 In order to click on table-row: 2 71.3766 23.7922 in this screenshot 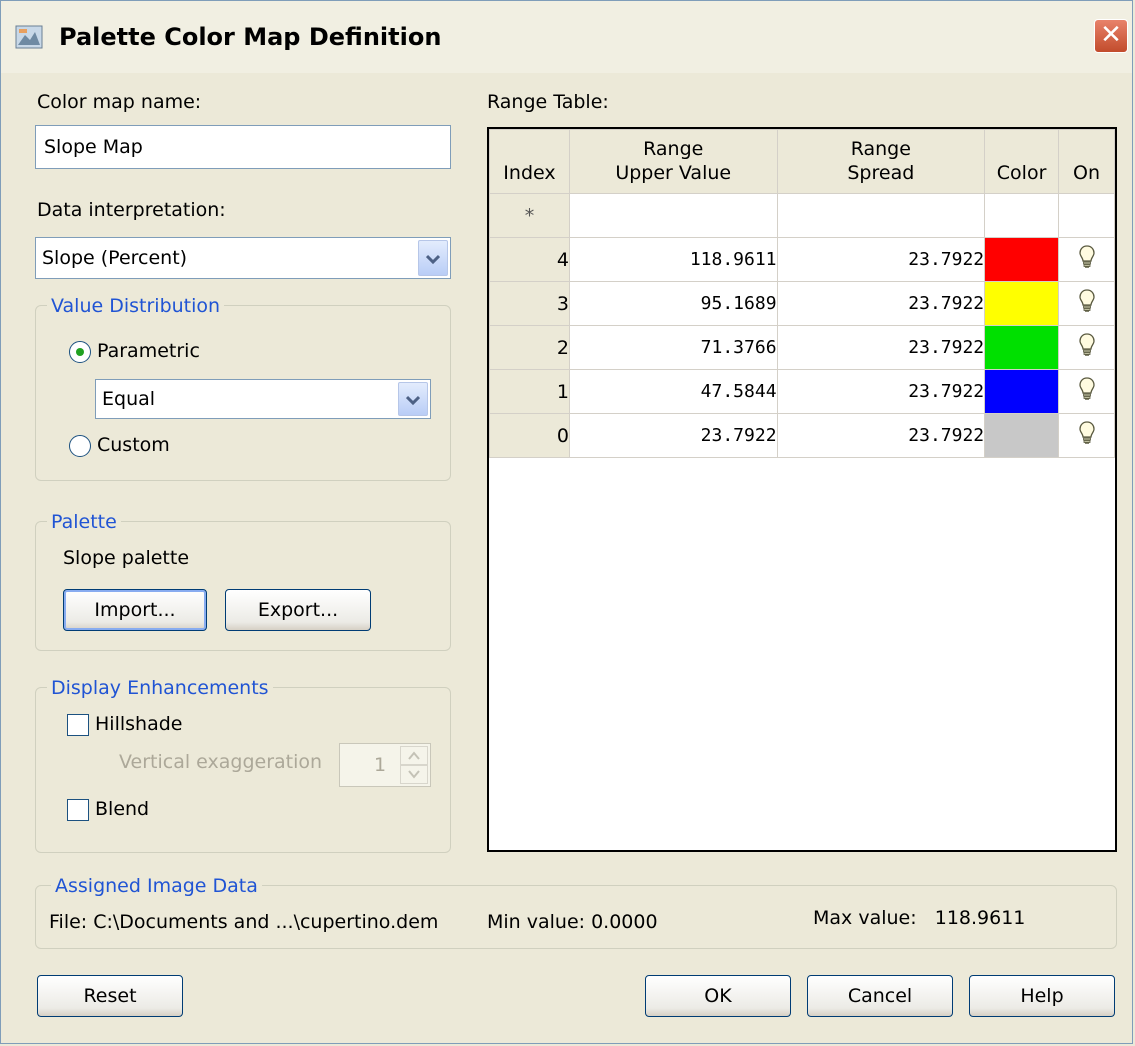, I will do `click(802, 347)`.